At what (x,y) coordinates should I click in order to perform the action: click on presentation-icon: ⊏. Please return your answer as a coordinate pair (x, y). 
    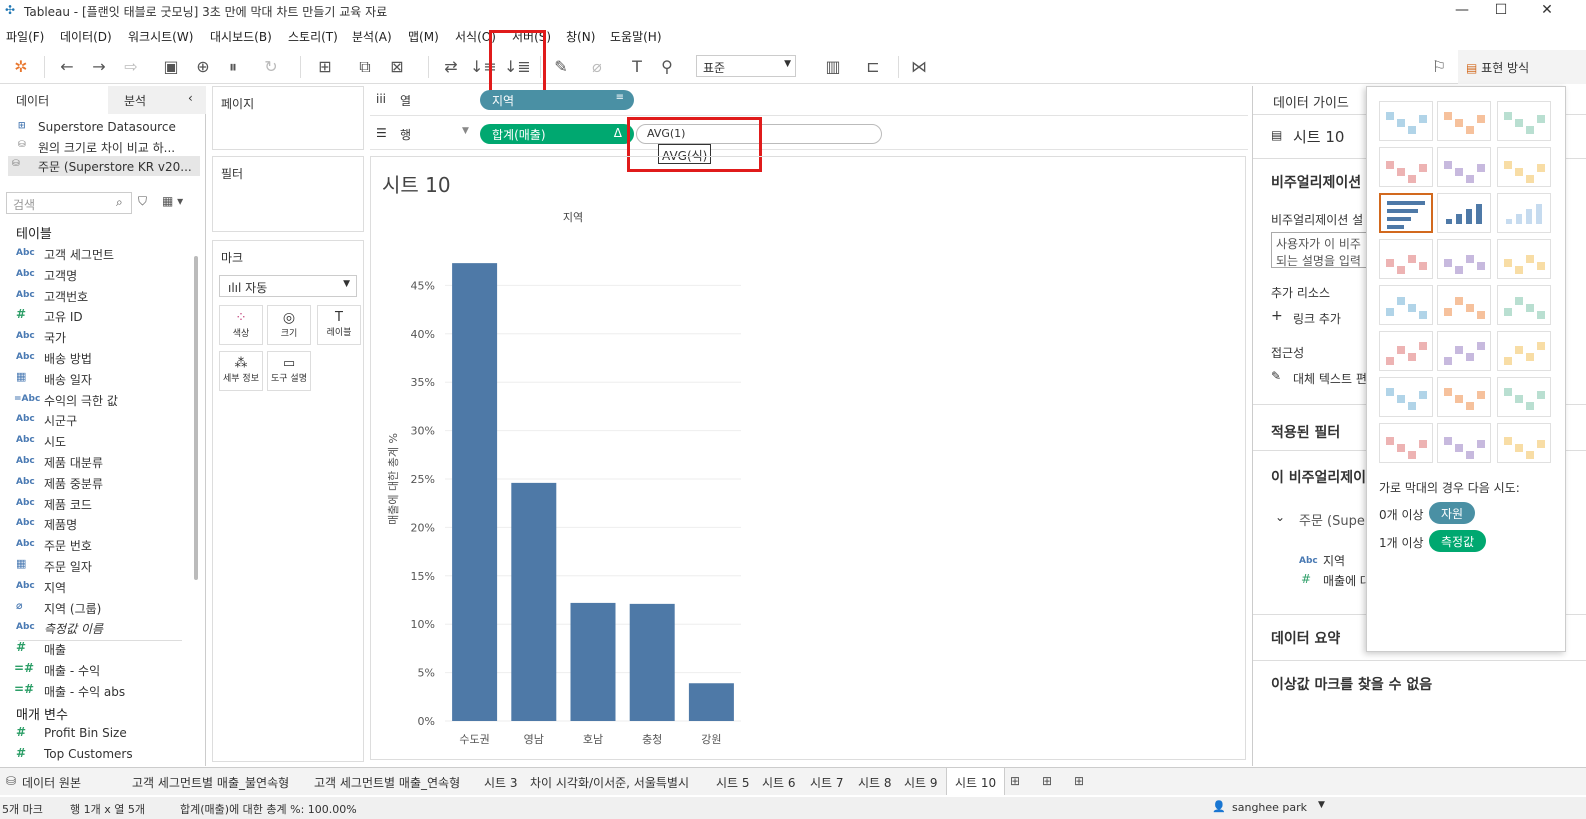
    Looking at the image, I should click on (873, 67).